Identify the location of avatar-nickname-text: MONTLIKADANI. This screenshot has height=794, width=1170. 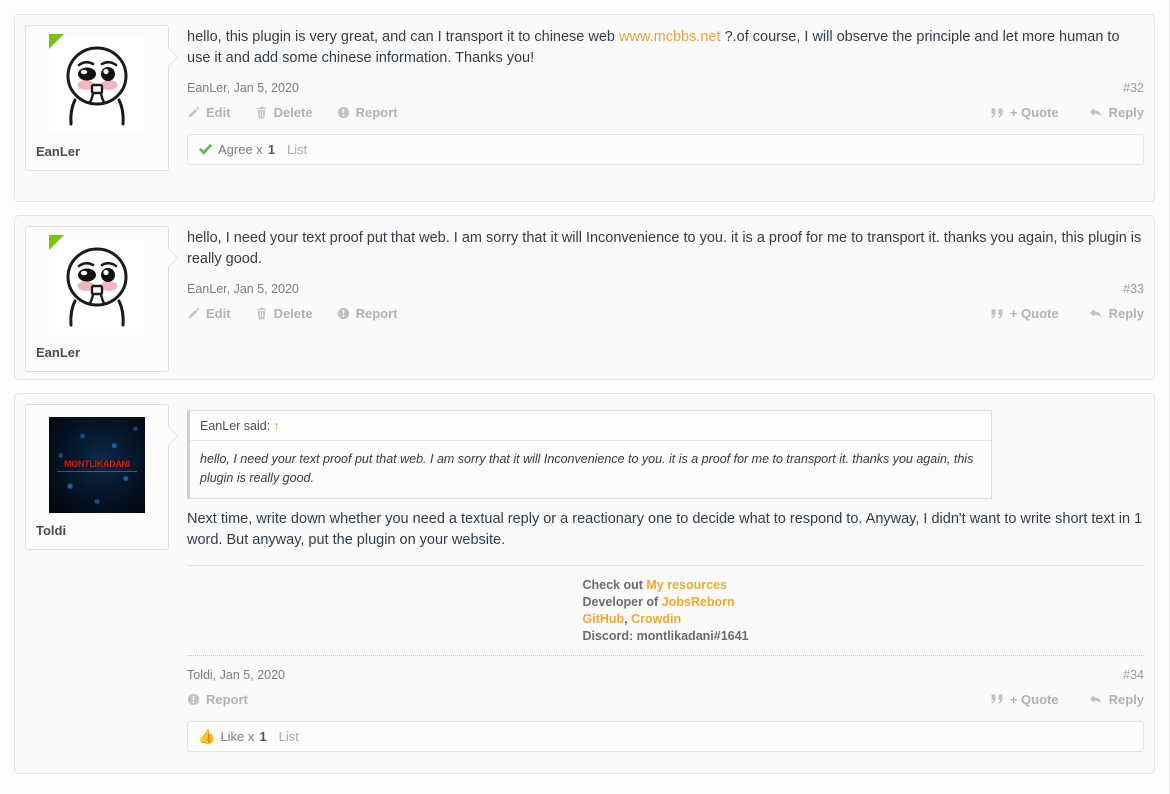
(97, 466).